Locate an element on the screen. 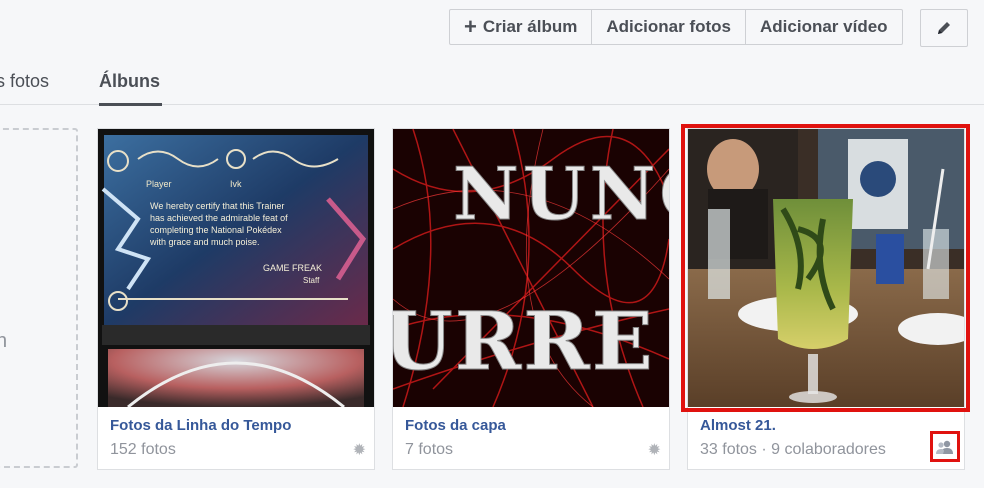 This screenshot has width=984, height=488. album-title: Fotos da Linha do Tempo is located at coordinates (200, 425).